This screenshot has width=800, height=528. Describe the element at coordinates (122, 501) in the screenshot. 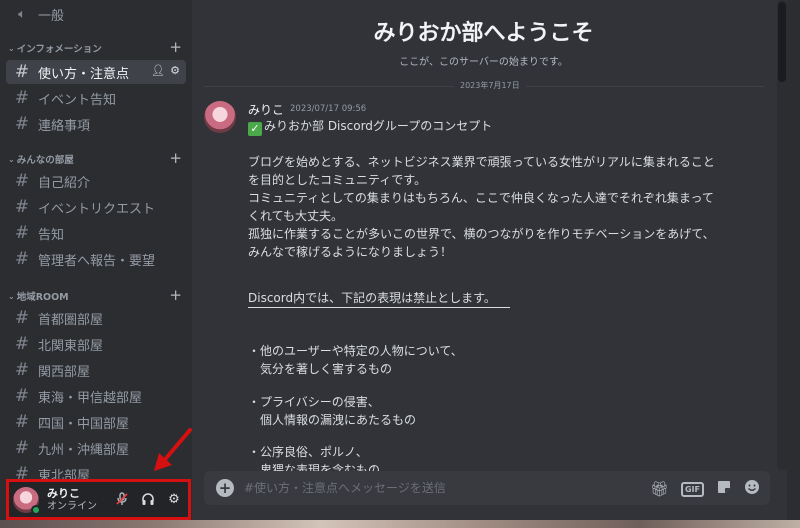

I see `mute-mic-icon` at that location.